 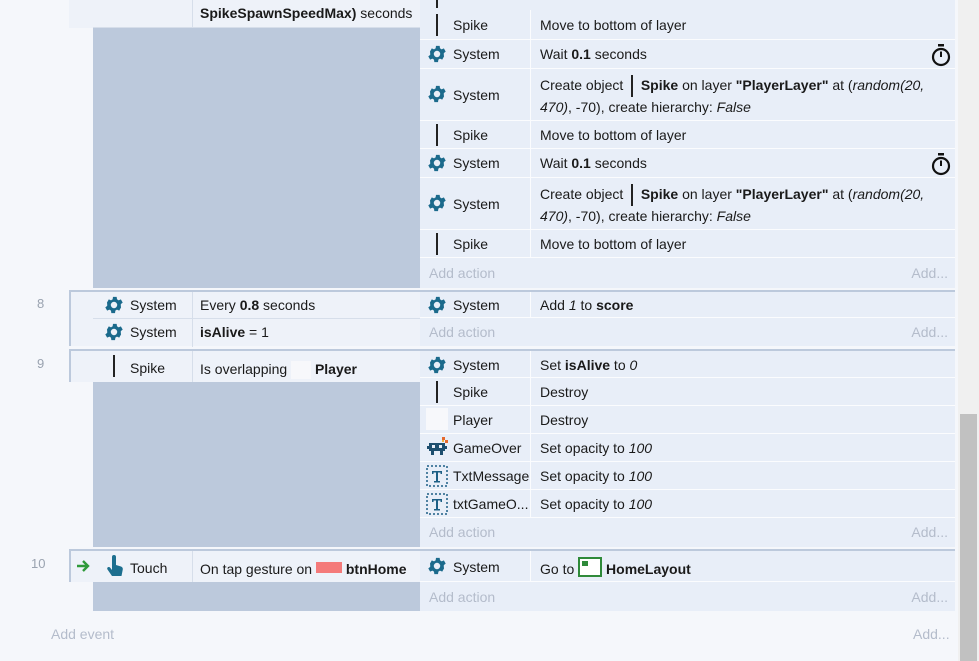 I want to click on action-text: Set, so click(x=552, y=365).